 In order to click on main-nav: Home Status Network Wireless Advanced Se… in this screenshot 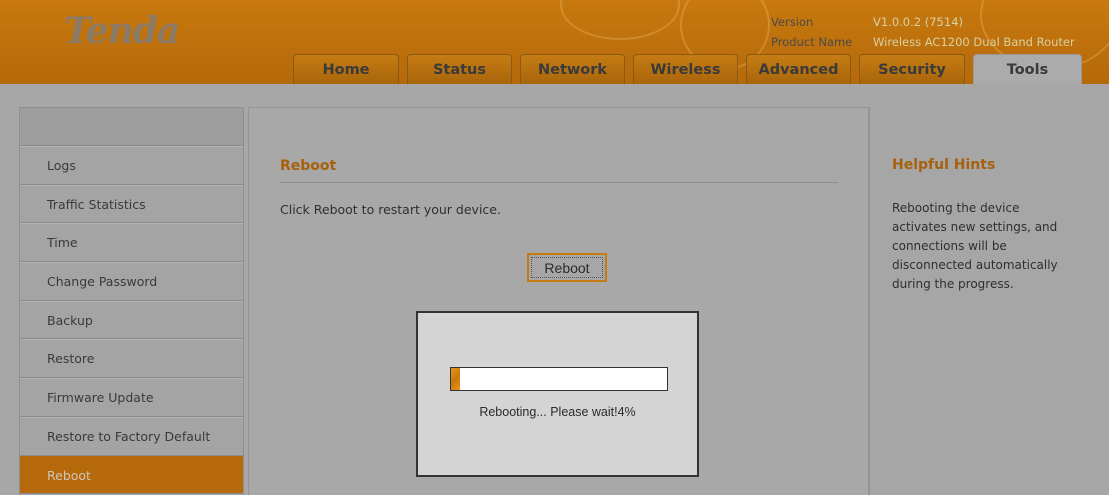, I will do `click(691, 69)`.